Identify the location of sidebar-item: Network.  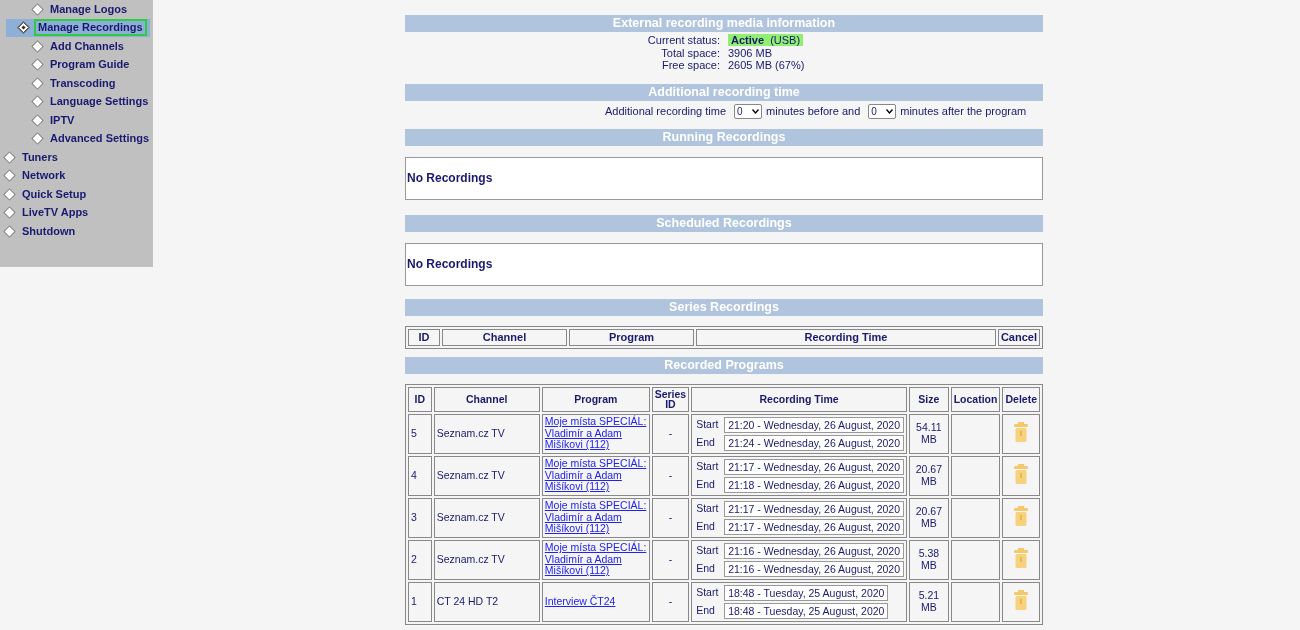
(44, 176).